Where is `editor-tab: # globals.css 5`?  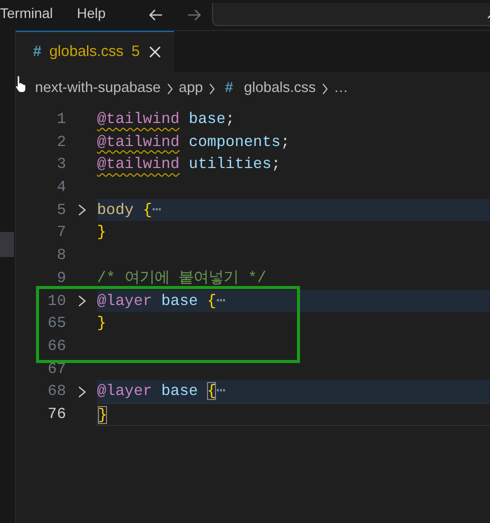 editor-tab: # globals.css 5 is located at coordinates (95, 51).